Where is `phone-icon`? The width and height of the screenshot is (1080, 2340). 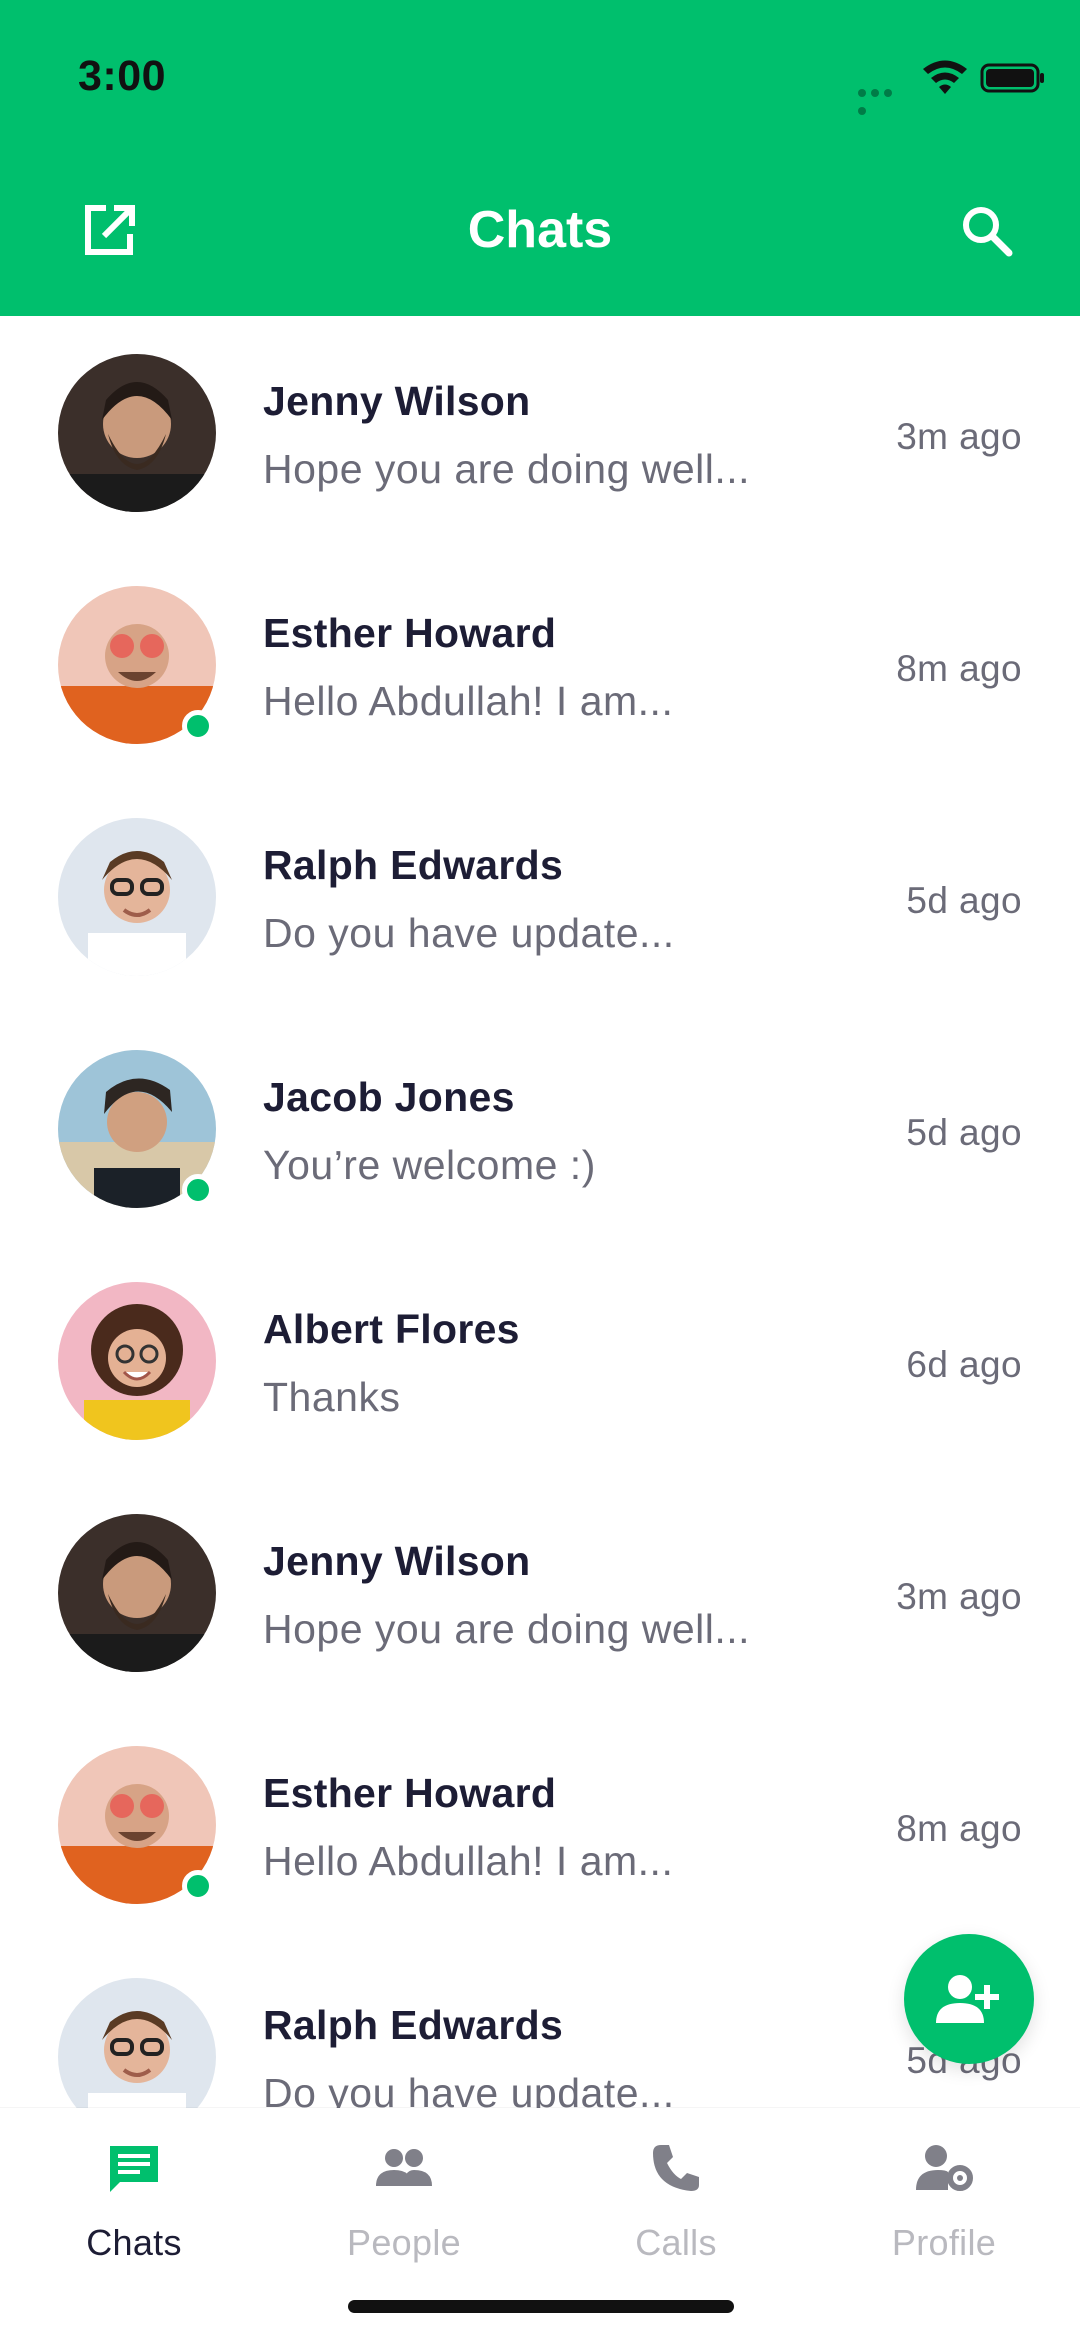
phone-icon is located at coordinates (676, 2168).